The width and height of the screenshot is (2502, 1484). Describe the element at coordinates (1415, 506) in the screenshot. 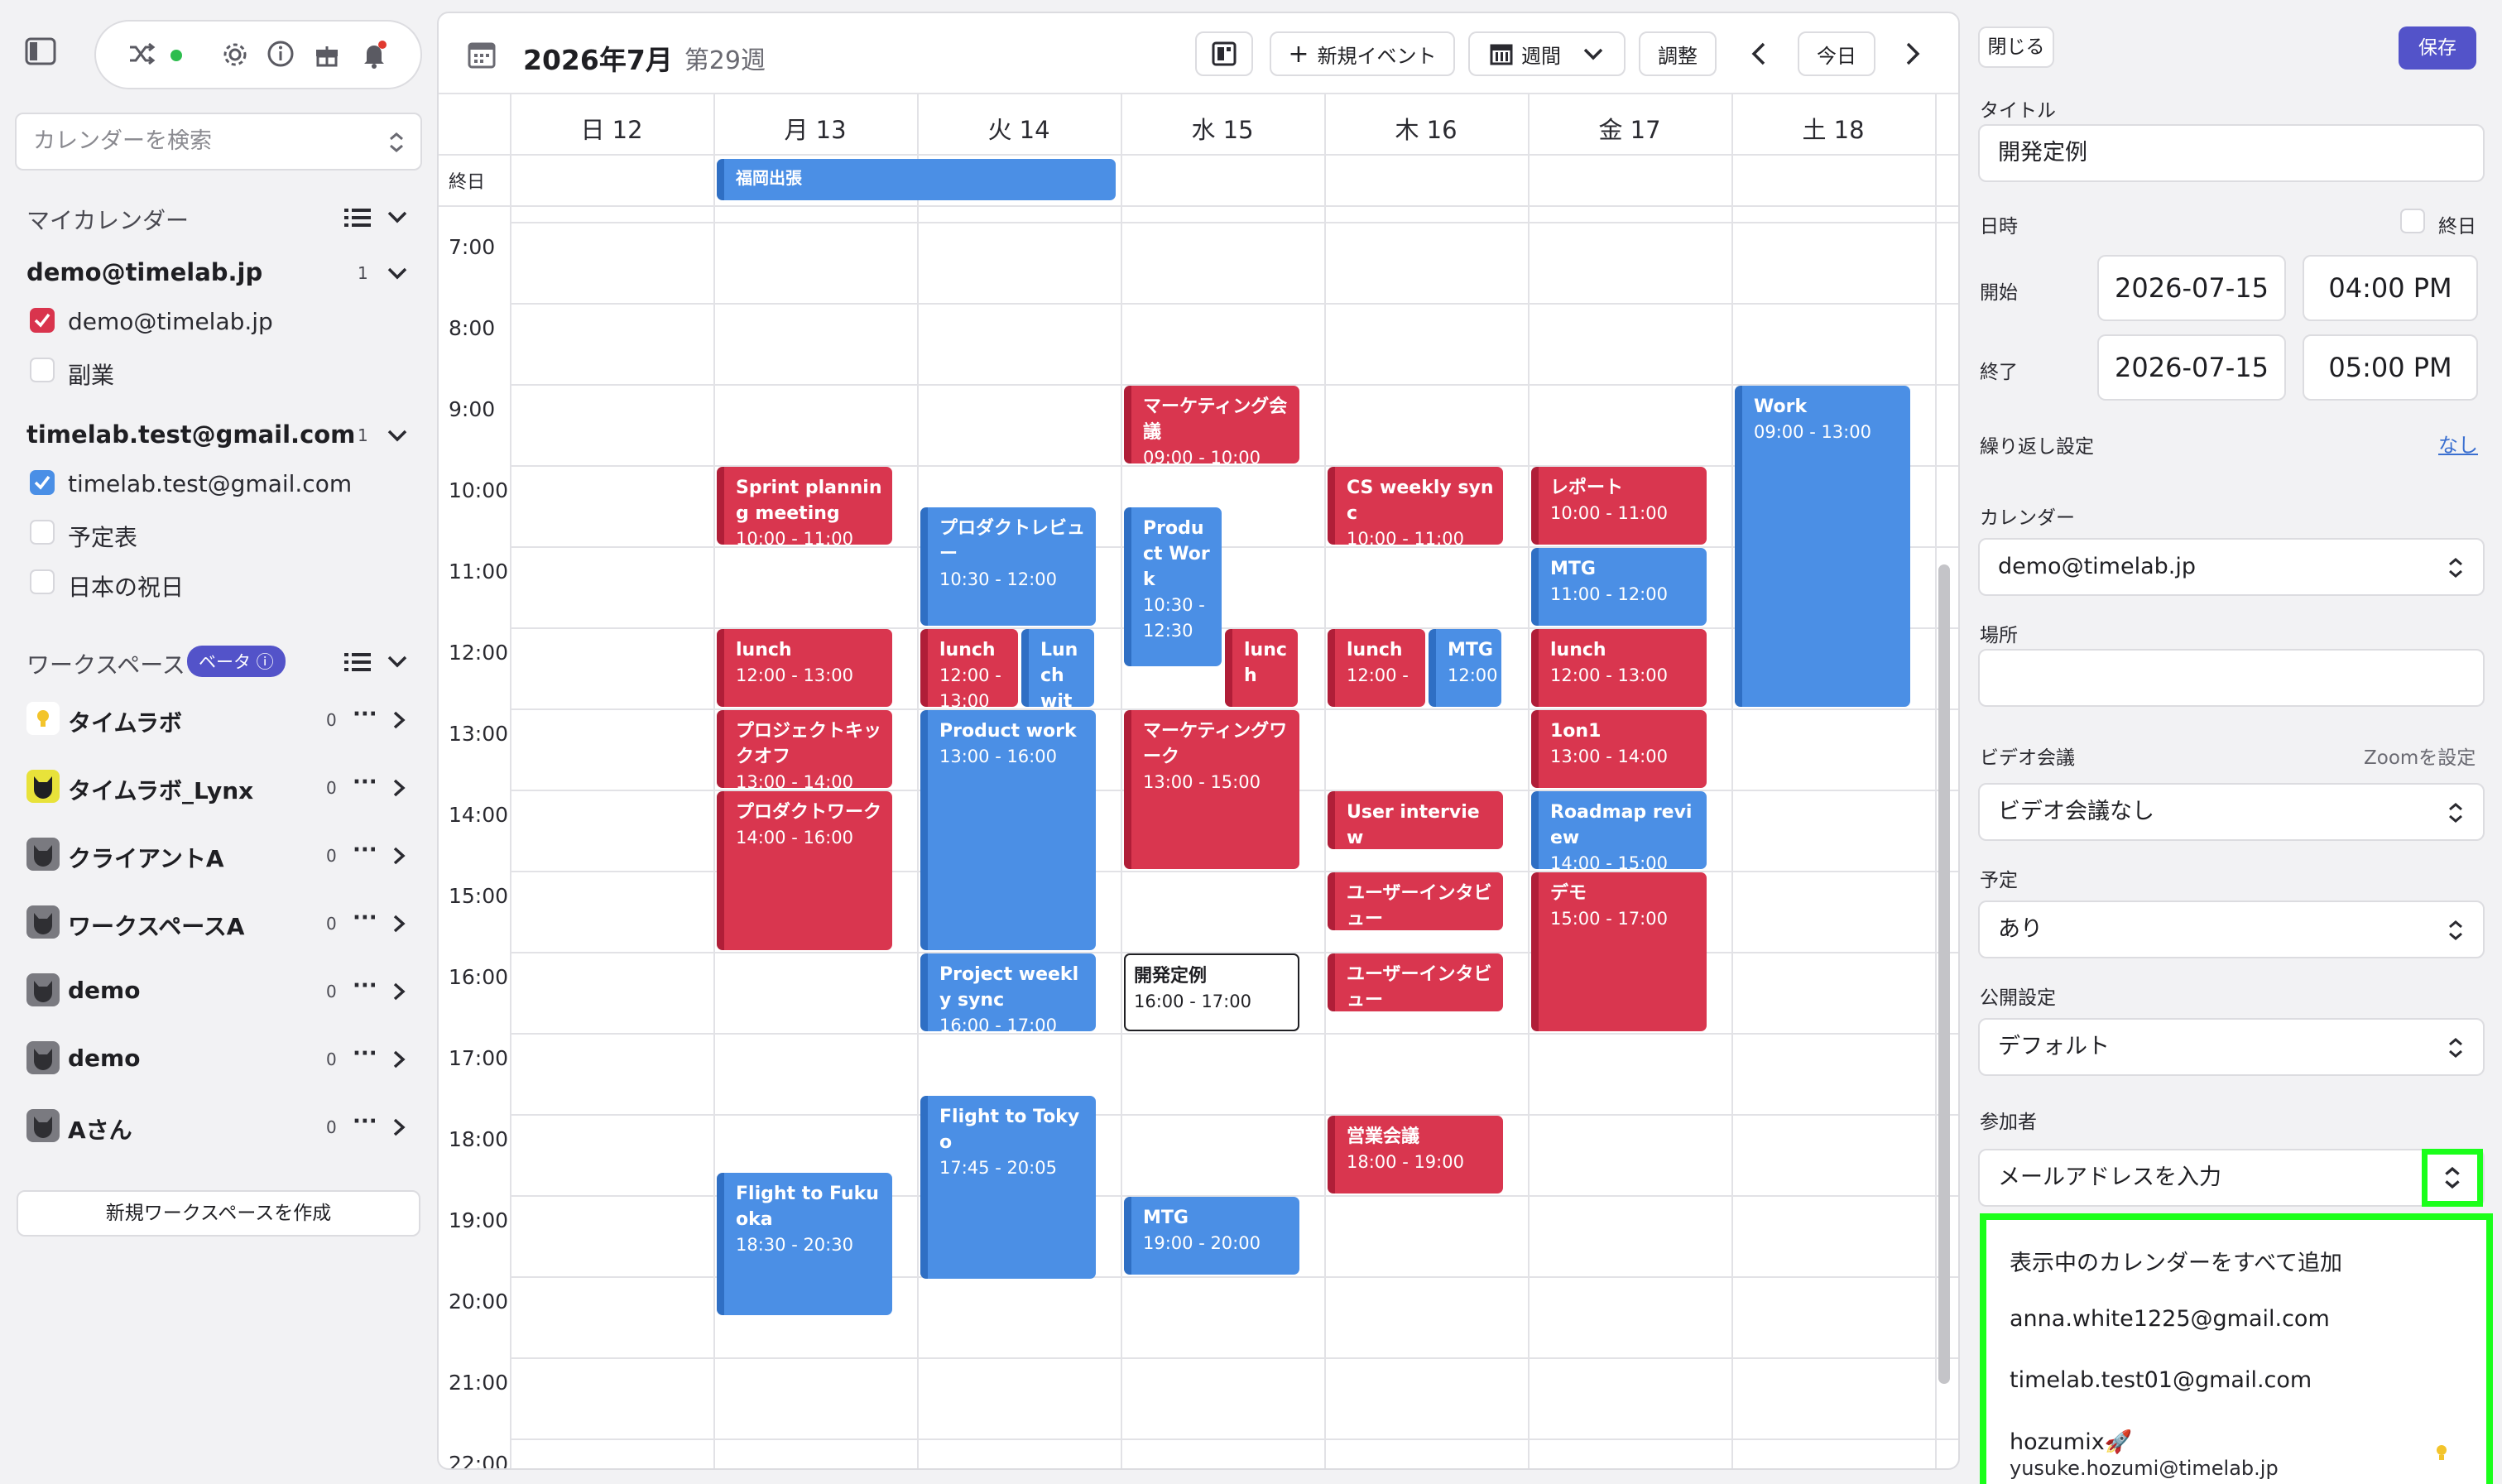

I see `event-block: CS weekly sync 10:00 - 11:00` at that location.